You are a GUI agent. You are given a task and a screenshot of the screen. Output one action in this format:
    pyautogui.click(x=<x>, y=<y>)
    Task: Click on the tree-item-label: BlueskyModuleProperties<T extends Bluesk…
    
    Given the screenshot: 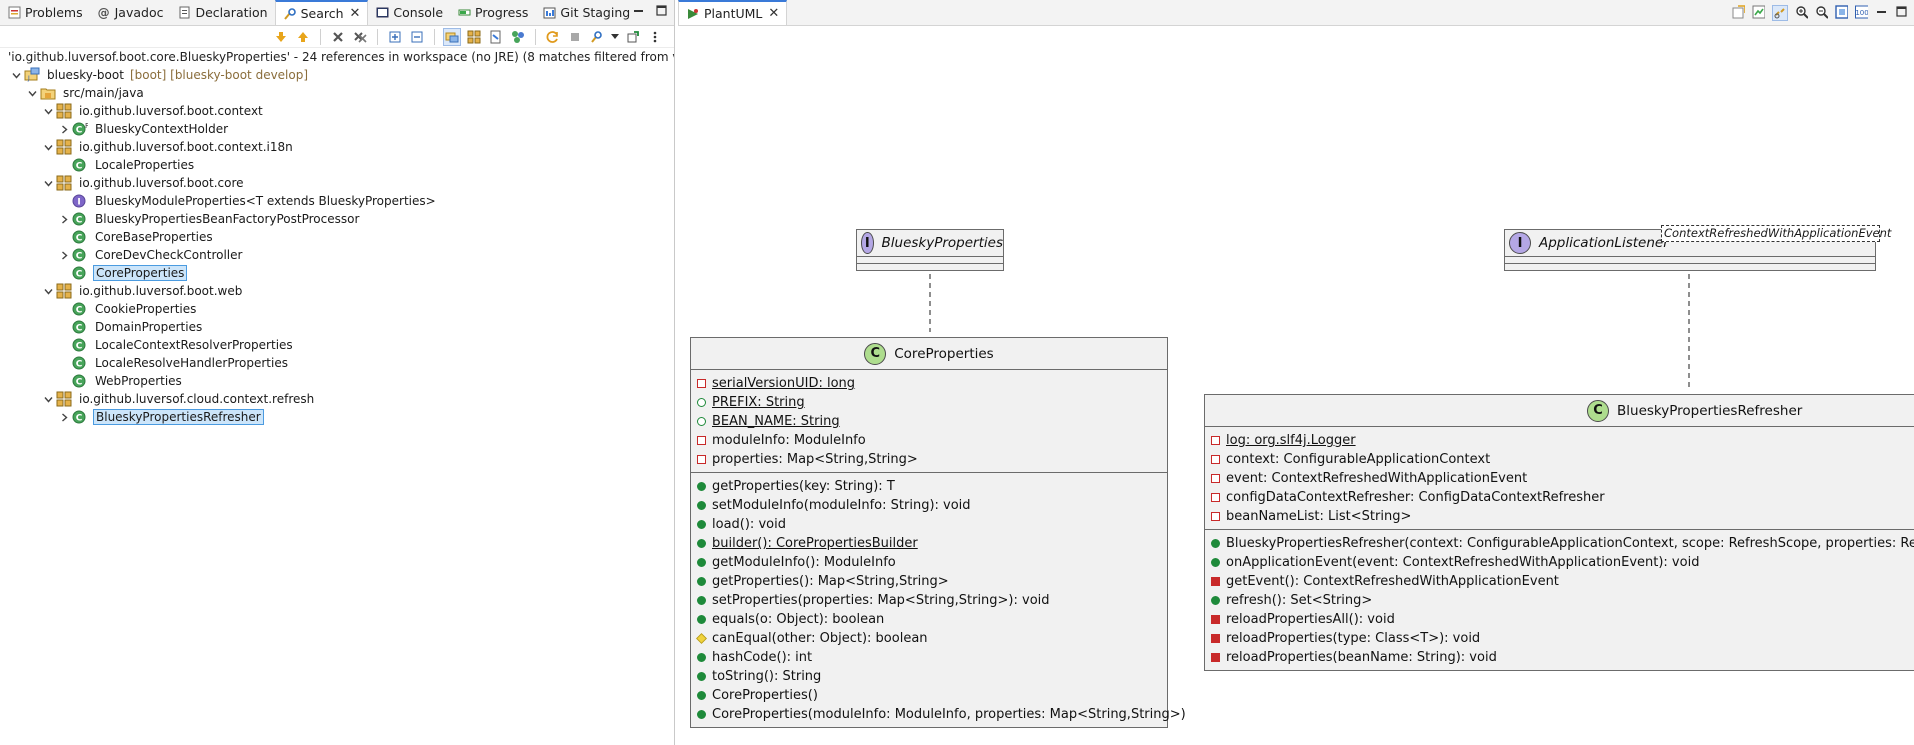 What is the action you would take?
    pyautogui.click(x=265, y=201)
    